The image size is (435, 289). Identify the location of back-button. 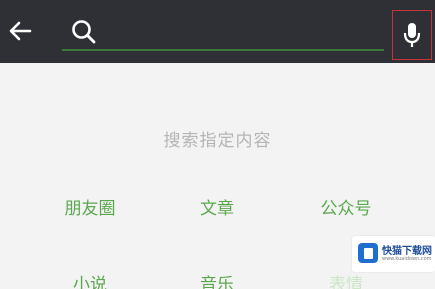
(20, 31).